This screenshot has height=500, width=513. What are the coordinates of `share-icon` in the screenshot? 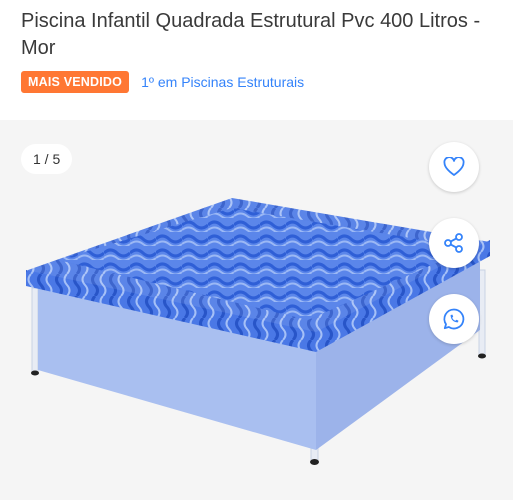 It's located at (453, 243).